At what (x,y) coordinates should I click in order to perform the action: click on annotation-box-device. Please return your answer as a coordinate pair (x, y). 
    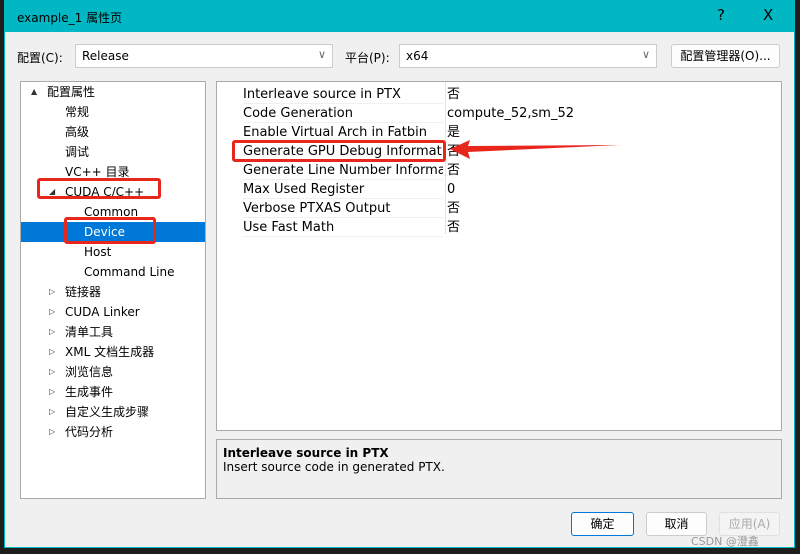
    Looking at the image, I should click on (110, 230).